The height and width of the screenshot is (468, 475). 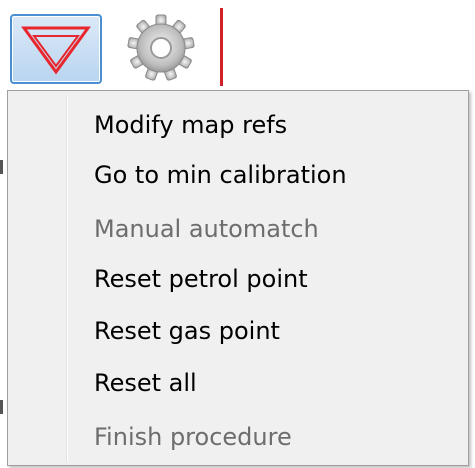 I want to click on red-divider, so click(x=221, y=47).